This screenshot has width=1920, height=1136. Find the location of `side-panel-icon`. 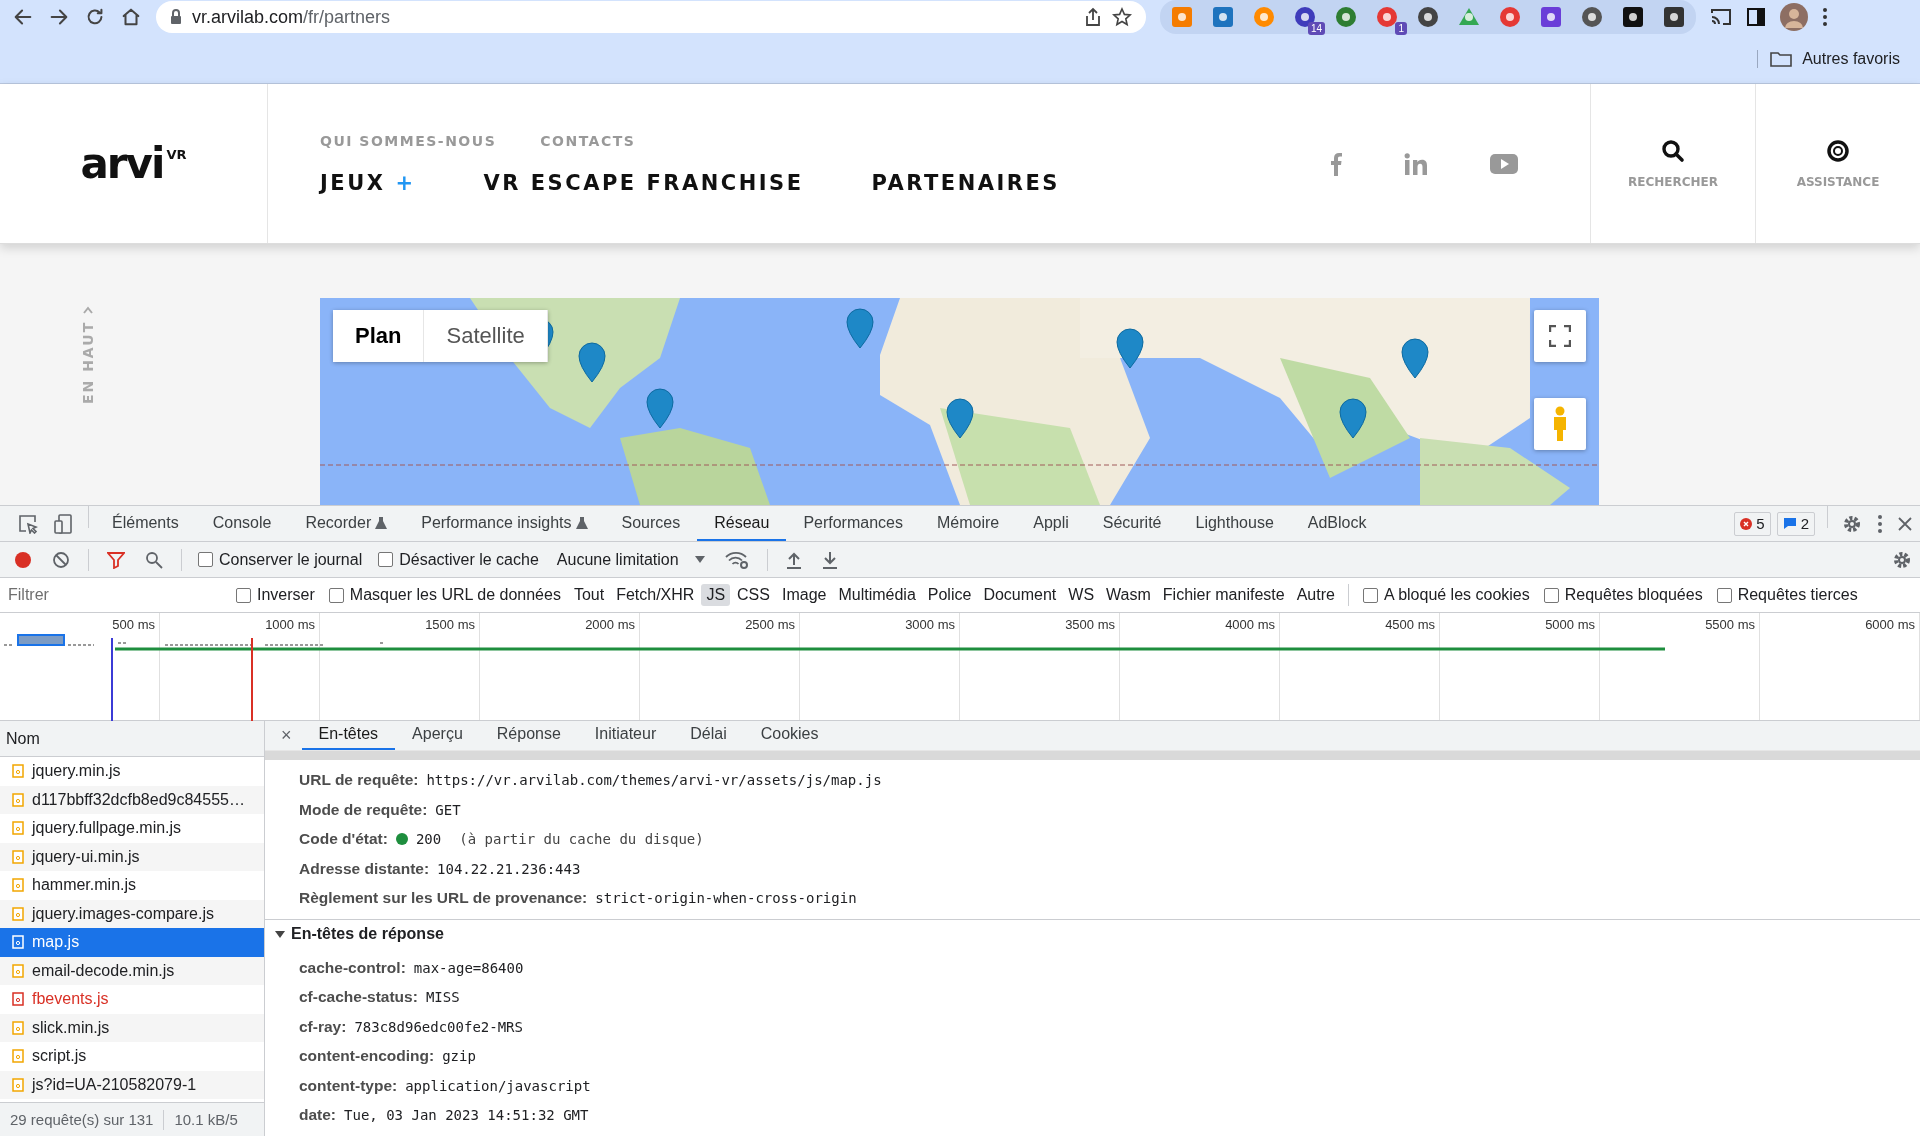

side-panel-icon is located at coordinates (1756, 17).